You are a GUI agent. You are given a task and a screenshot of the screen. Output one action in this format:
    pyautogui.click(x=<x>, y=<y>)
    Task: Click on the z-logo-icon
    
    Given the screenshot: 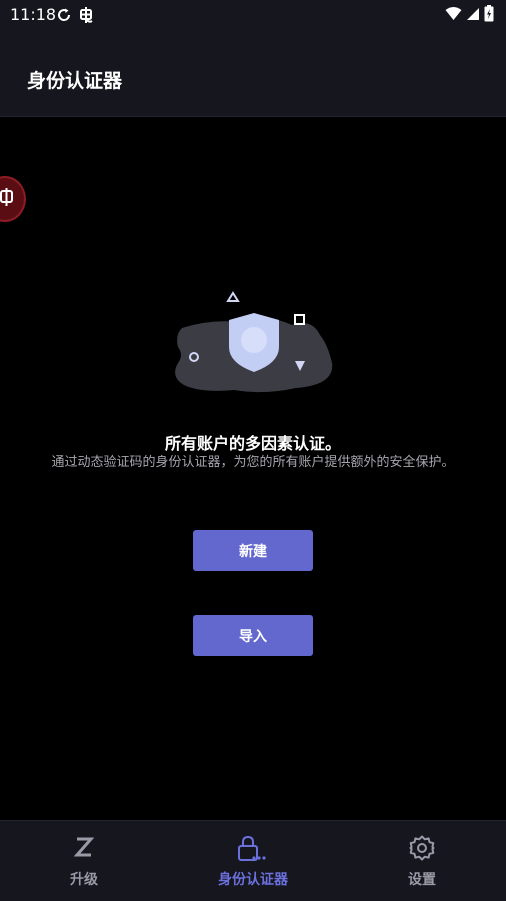 What is the action you would take?
    pyautogui.click(x=84, y=849)
    